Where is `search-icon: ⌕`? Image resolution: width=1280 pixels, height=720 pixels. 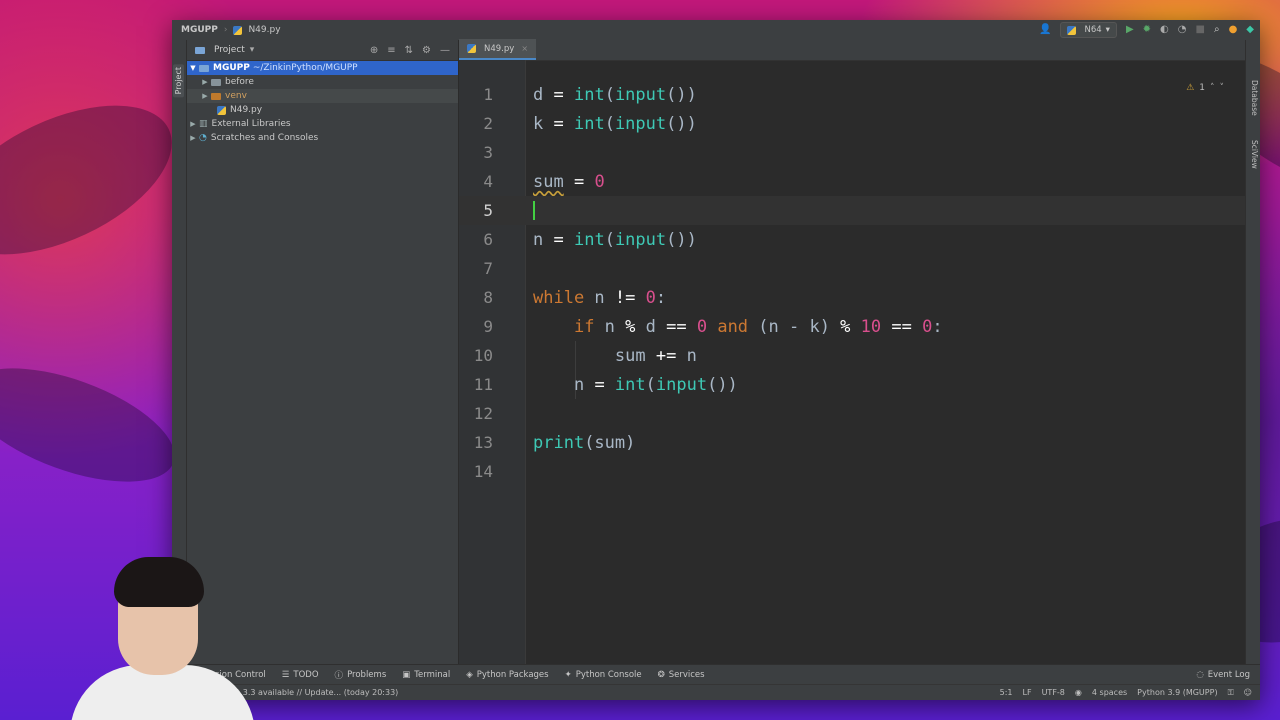 search-icon: ⌕ is located at coordinates (1217, 30).